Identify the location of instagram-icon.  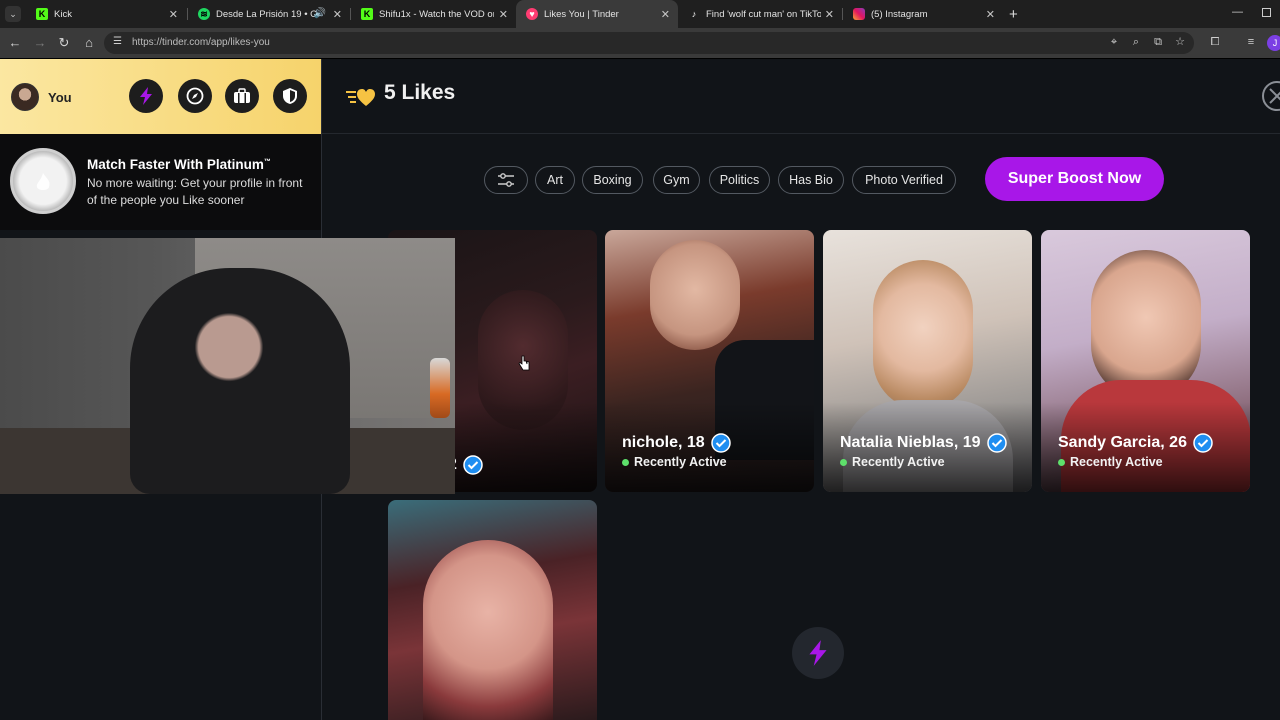
(859, 14).